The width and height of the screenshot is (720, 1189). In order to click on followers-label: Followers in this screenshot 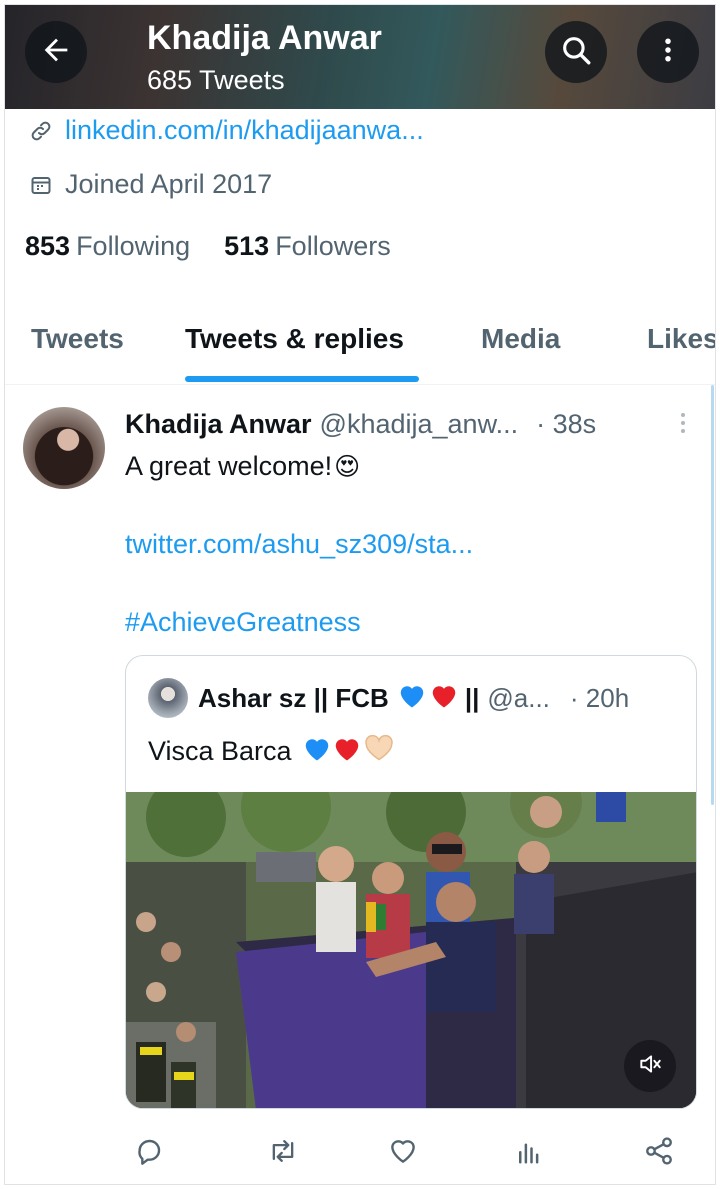, I will do `click(333, 246)`.